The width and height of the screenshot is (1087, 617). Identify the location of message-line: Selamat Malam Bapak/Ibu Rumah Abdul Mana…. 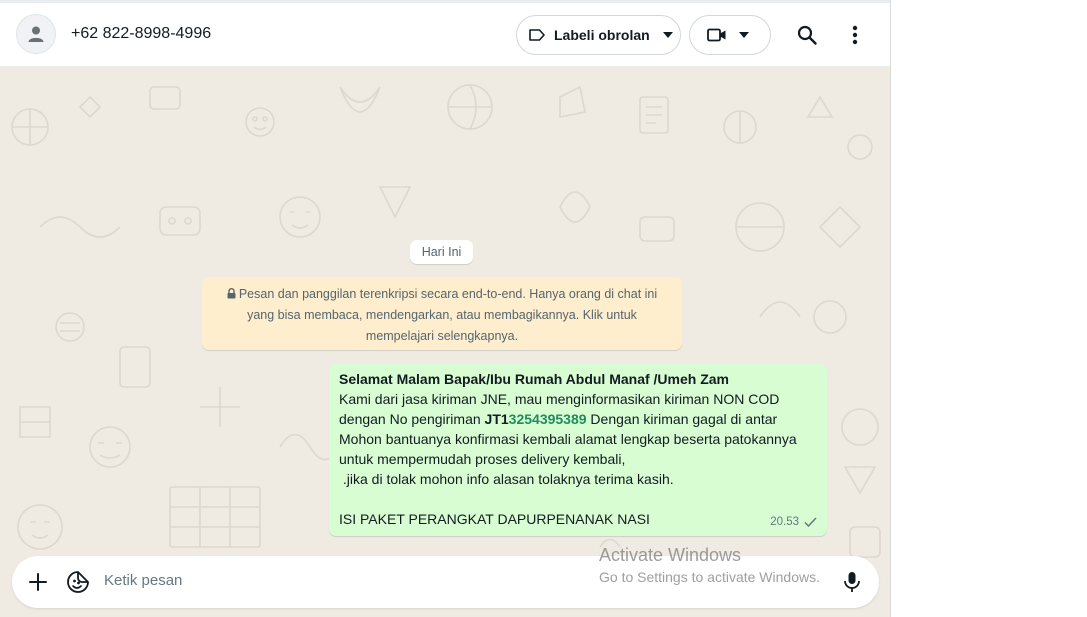
(534, 379).